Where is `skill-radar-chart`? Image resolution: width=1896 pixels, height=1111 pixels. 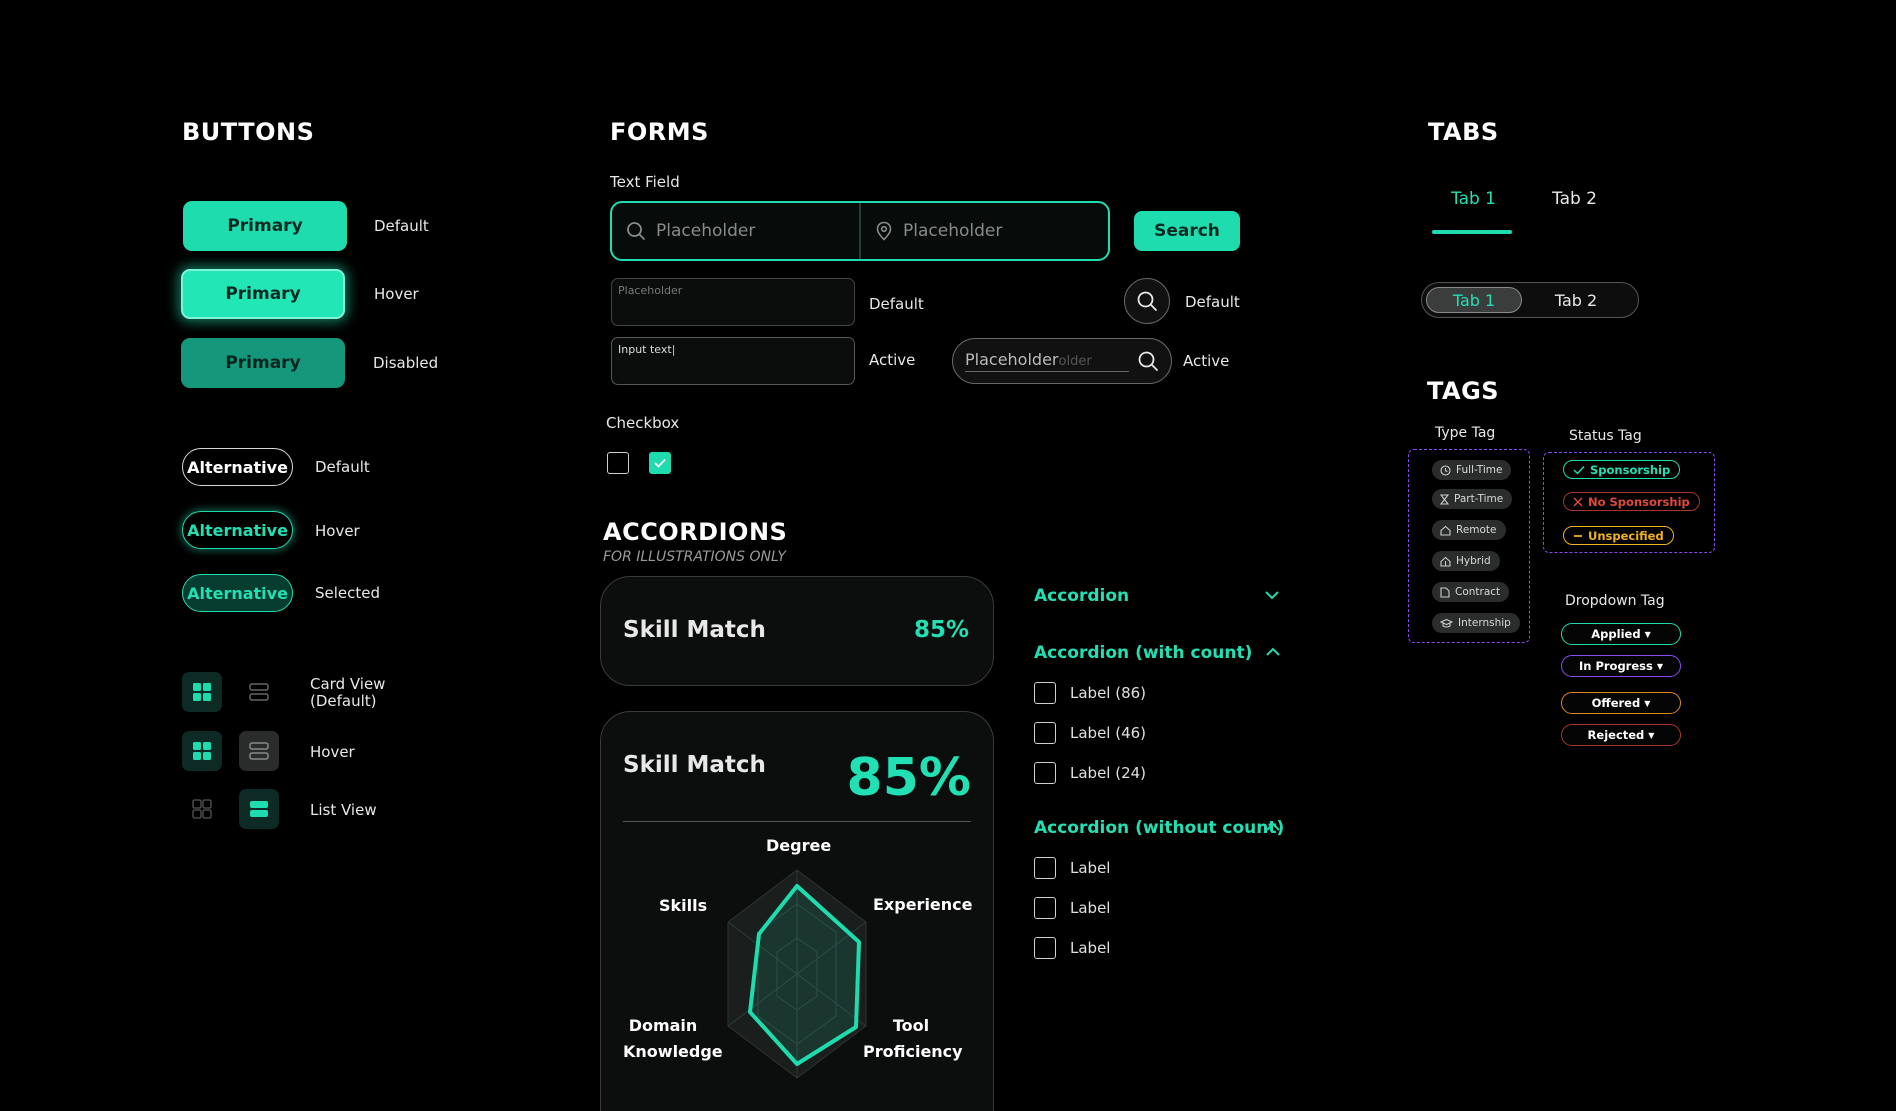 skill-radar-chart is located at coordinates (797, 974).